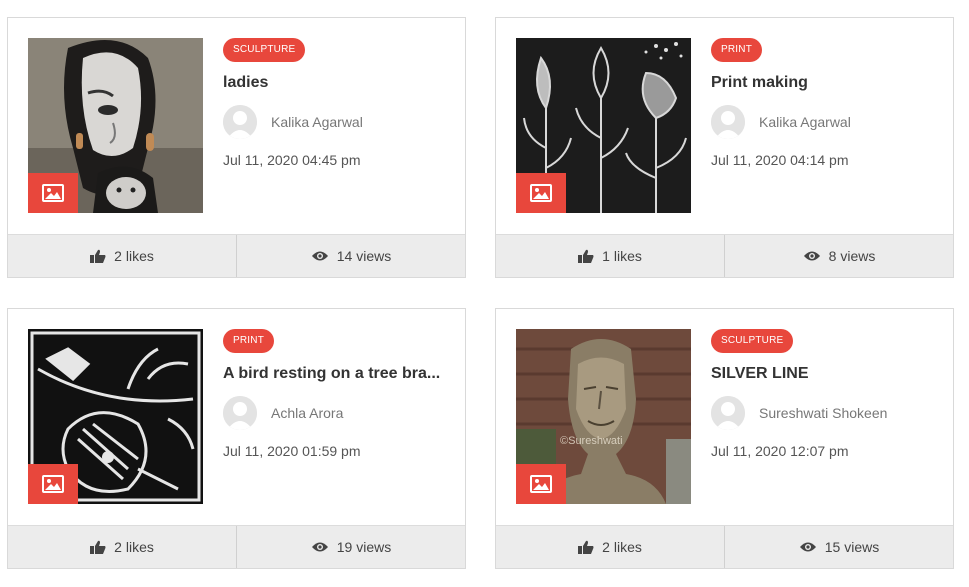 This screenshot has width=969, height=587. I want to click on post-title: Print making, so click(826, 83).